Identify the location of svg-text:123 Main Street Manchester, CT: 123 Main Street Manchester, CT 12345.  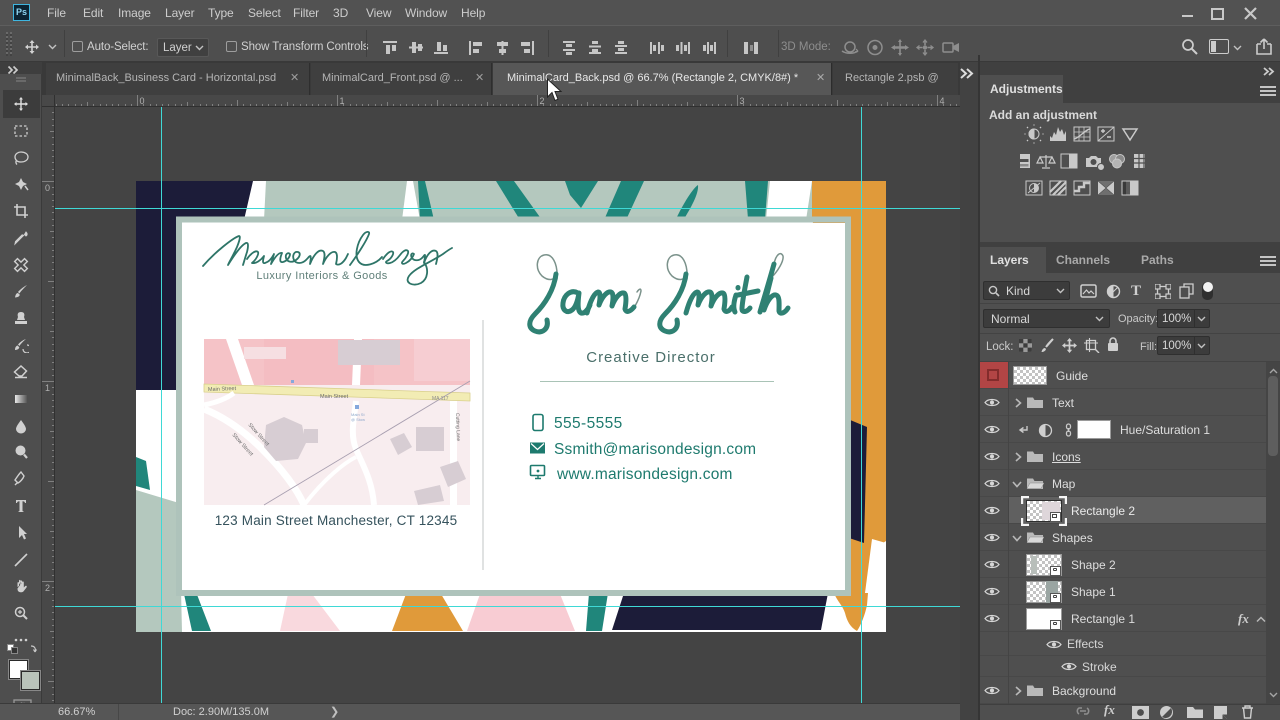
(336, 520).